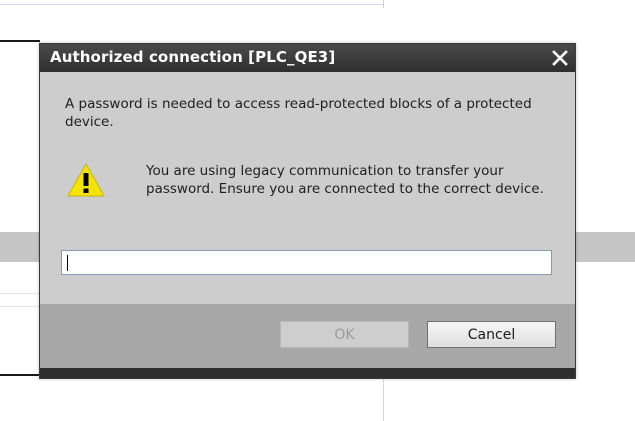 The width and height of the screenshot is (635, 421). What do you see at coordinates (193, 57) in the screenshot?
I see `dialog-title: Authorized connection [PLC_QE3]` at bounding box center [193, 57].